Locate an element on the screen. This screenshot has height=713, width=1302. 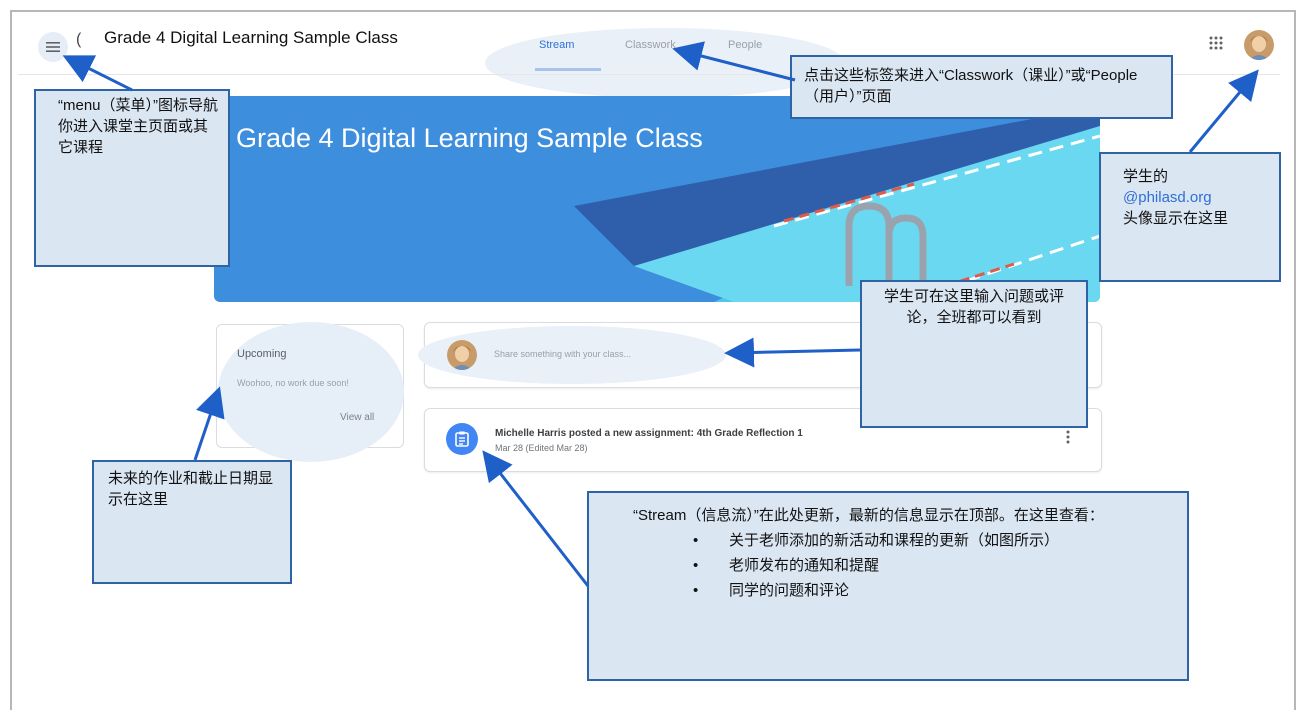
arrow-upcoming is located at coordinates (209, 423).